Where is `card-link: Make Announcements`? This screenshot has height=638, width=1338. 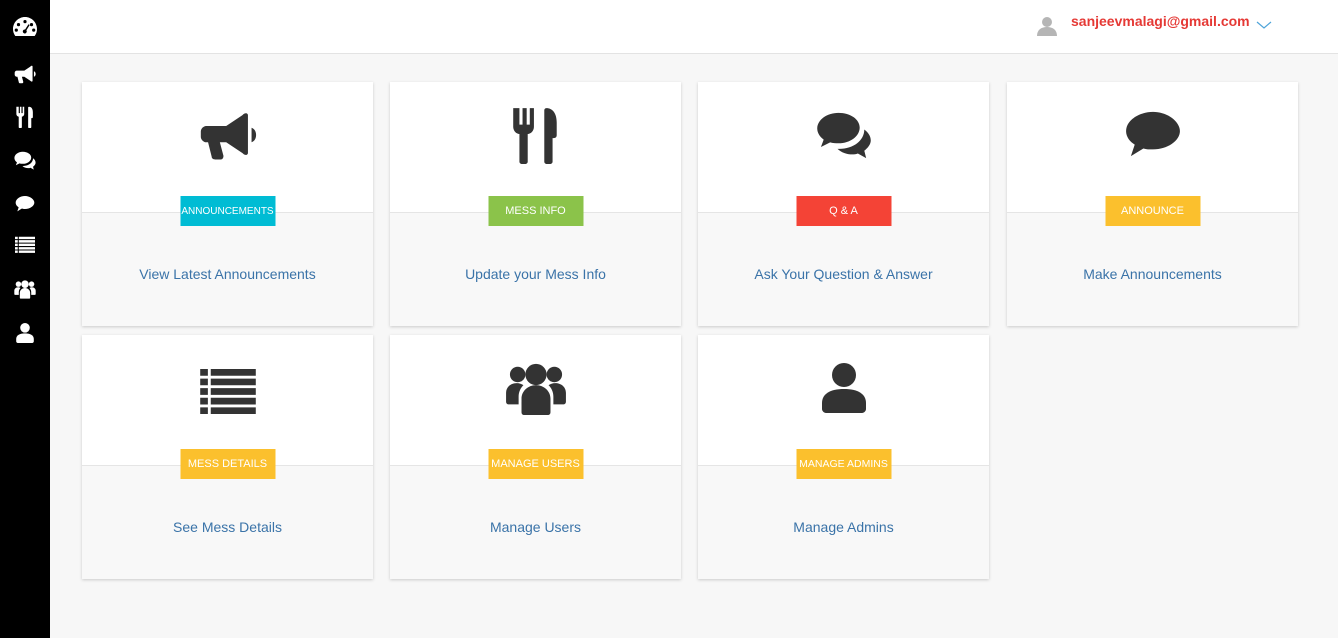 card-link: Make Announcements is located at coordinates (1152, 274).